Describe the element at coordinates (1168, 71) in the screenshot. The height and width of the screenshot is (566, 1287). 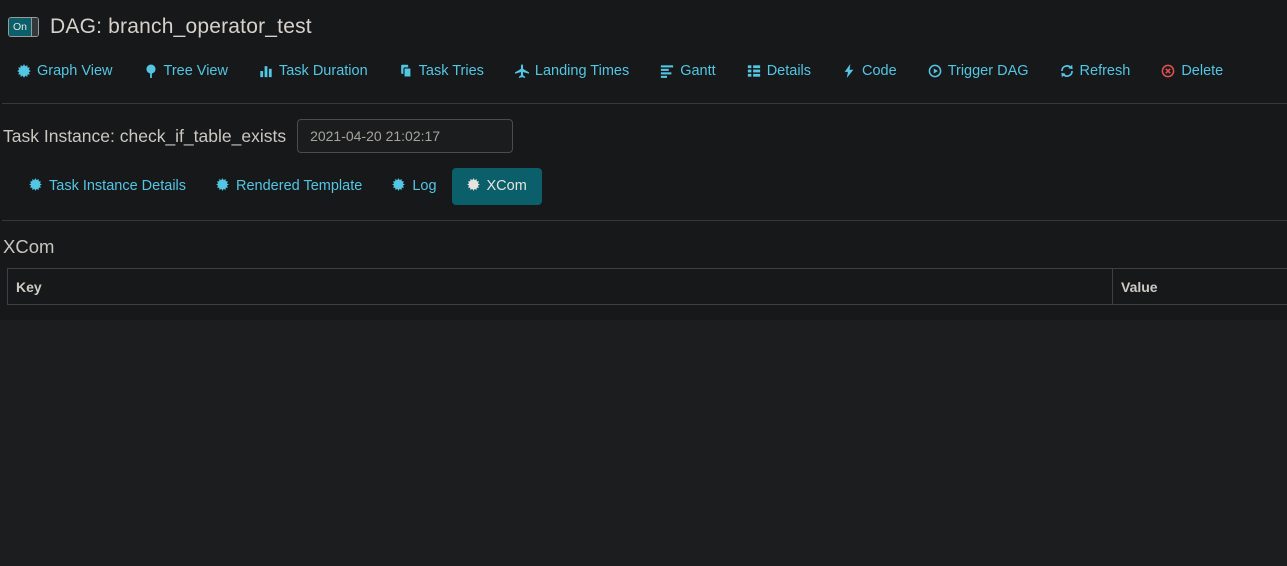
I see `remove-circle-icon` at that location.